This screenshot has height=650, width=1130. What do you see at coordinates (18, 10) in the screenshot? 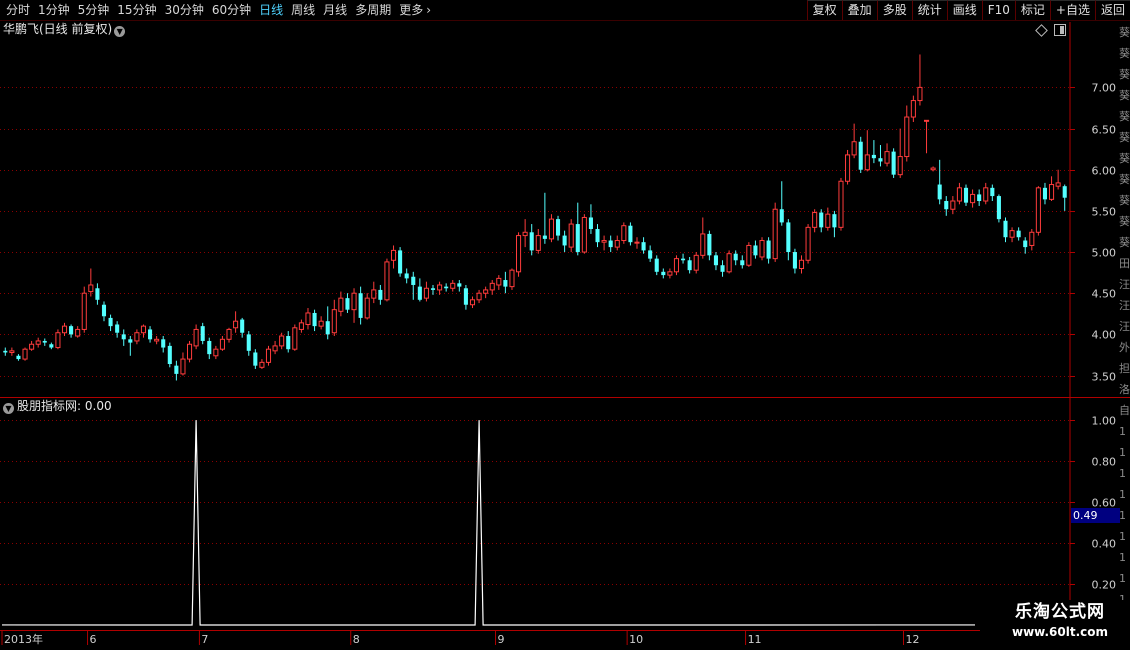
I see `period-tab-0: 分时` at bounding box center [18, 10].